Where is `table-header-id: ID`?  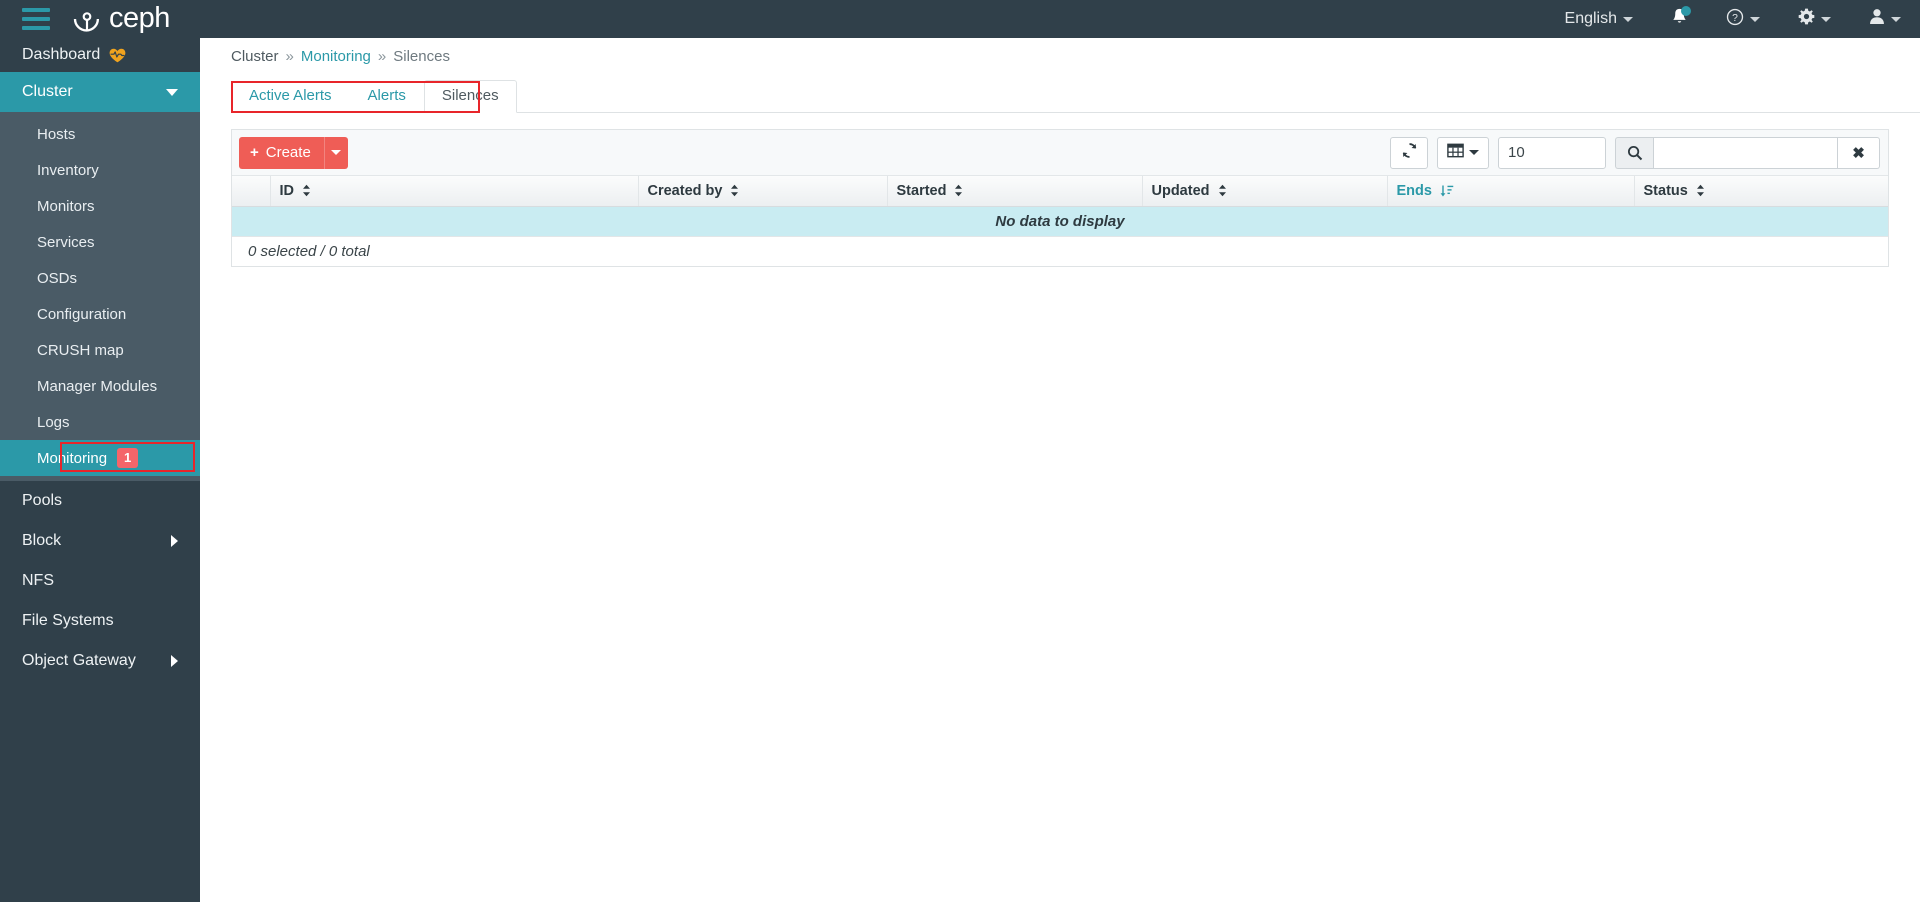 table-header-id: ID is located at coordinates (454, 191).